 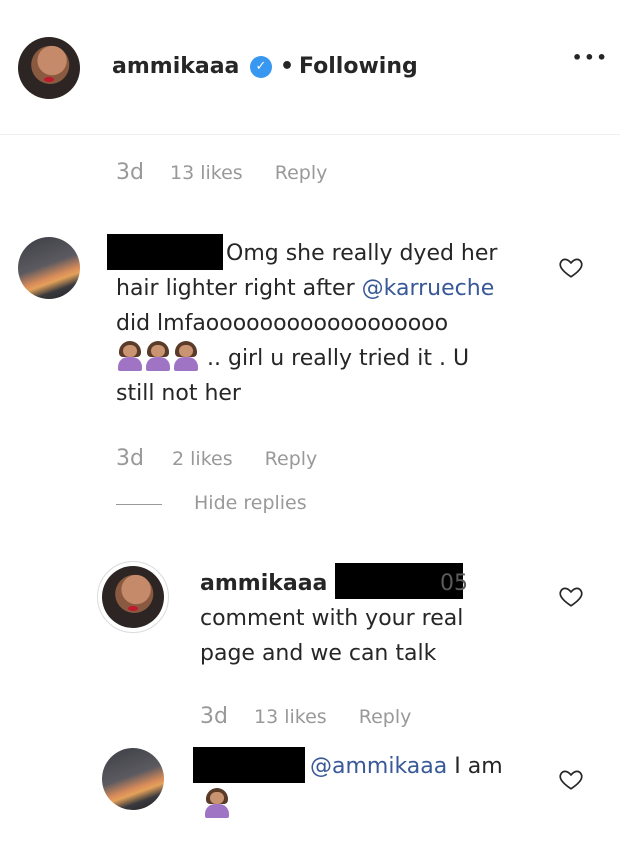 What do you see at coordinates (249, 765) in the screenshot?
I see `redacted-username` at bounding box center [249, 765].